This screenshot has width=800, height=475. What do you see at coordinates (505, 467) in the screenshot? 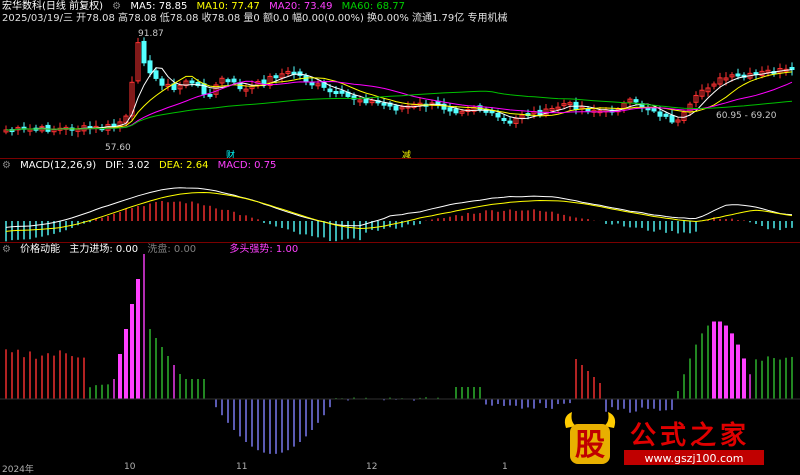
I see `x-tick: 1` at bounding box center [505, 467].